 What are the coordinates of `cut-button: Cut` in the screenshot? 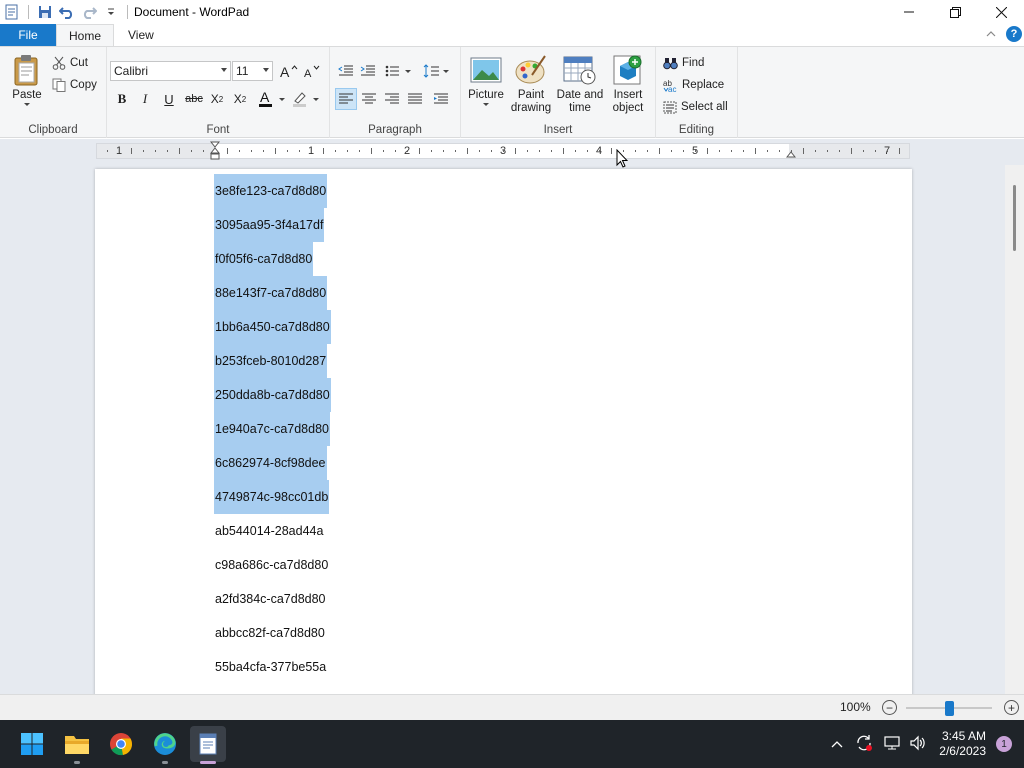 It's located at (70, 63).